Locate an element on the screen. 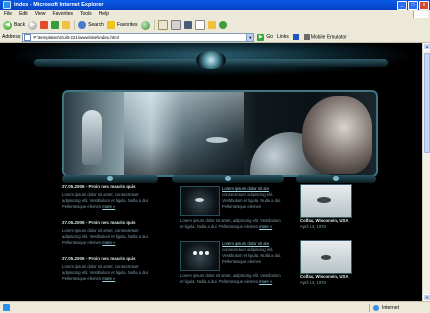 This screenshot has height=313, width=430. discuss-icon is located at coordinates (199, 25).